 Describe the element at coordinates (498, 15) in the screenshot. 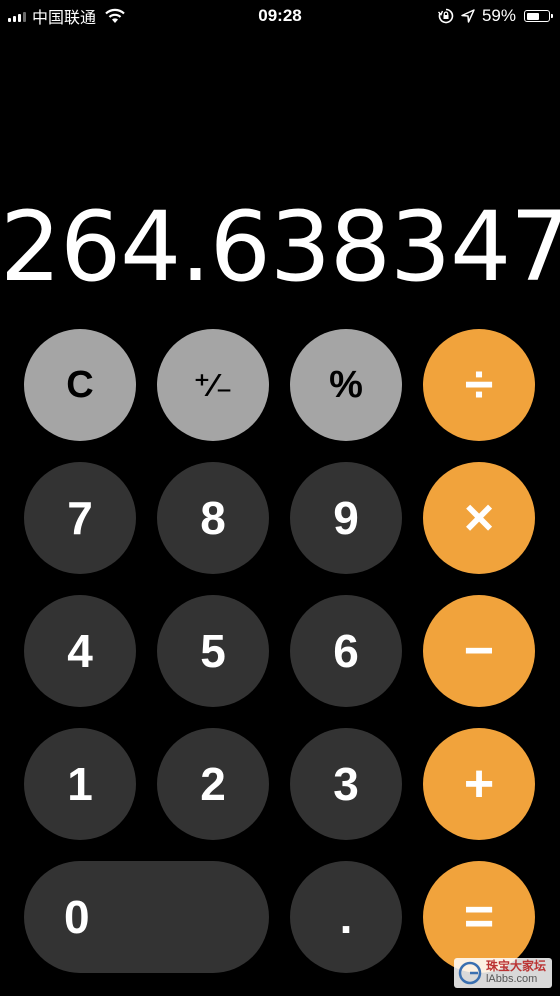

I see `battery-percent: 59%` at that location.